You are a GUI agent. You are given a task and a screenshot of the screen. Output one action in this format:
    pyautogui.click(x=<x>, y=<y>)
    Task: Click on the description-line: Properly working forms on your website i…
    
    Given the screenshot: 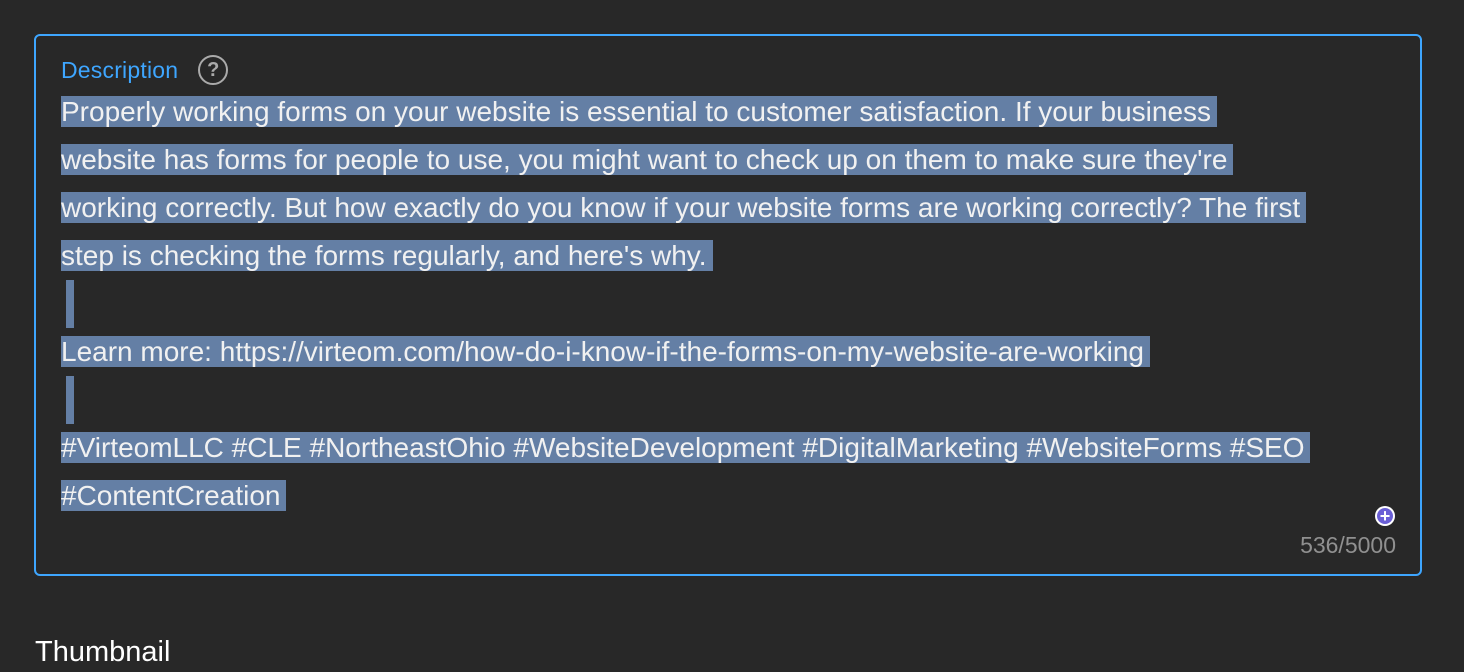 What is the action you would take?
    pyautogui.click(x=639, y=111)
    